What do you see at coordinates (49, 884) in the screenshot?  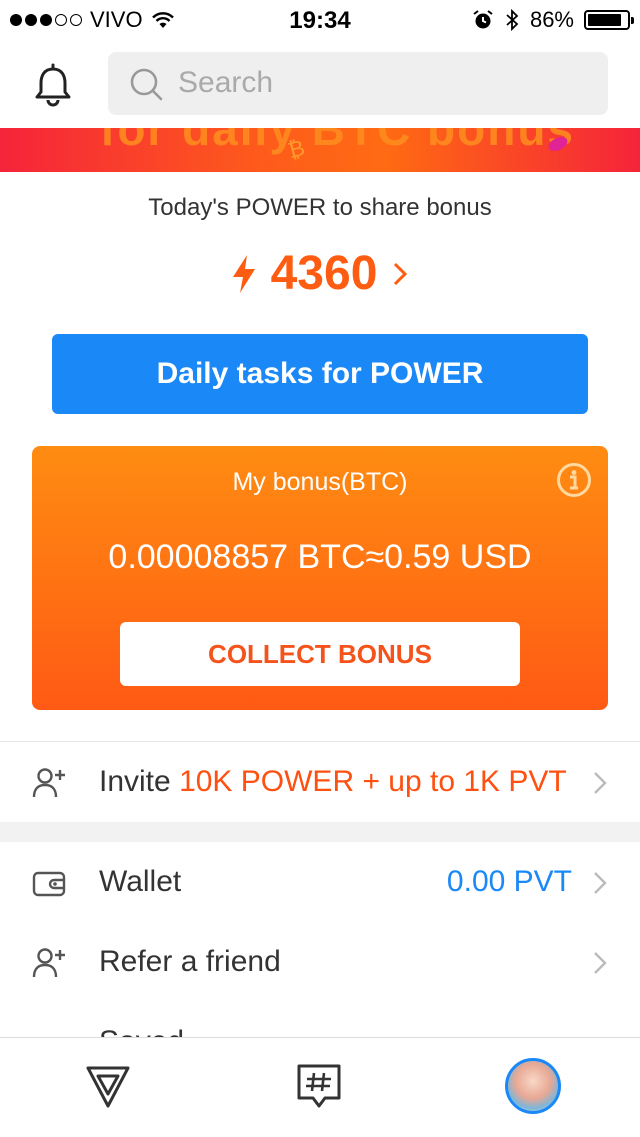 I see `wallet-icon` at bounding box center [49, 884].